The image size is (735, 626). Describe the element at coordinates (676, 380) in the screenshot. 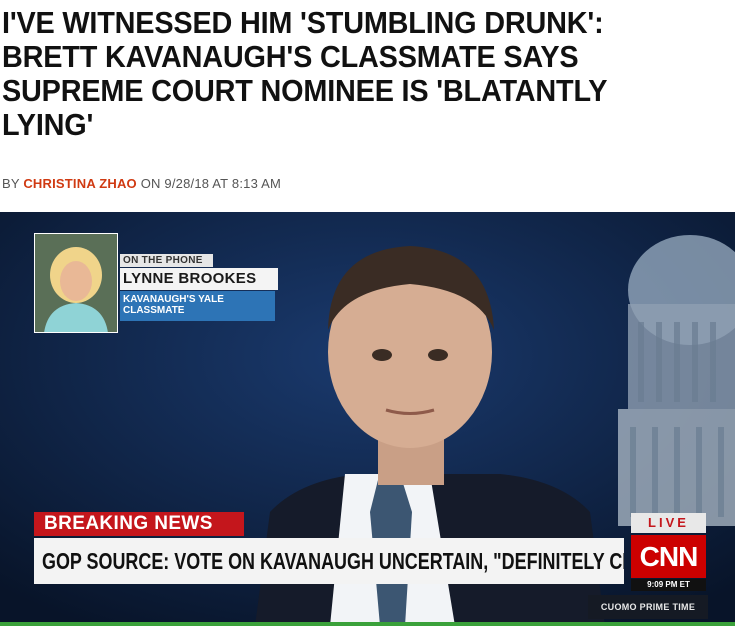

I see `capitol-dome` at that location.